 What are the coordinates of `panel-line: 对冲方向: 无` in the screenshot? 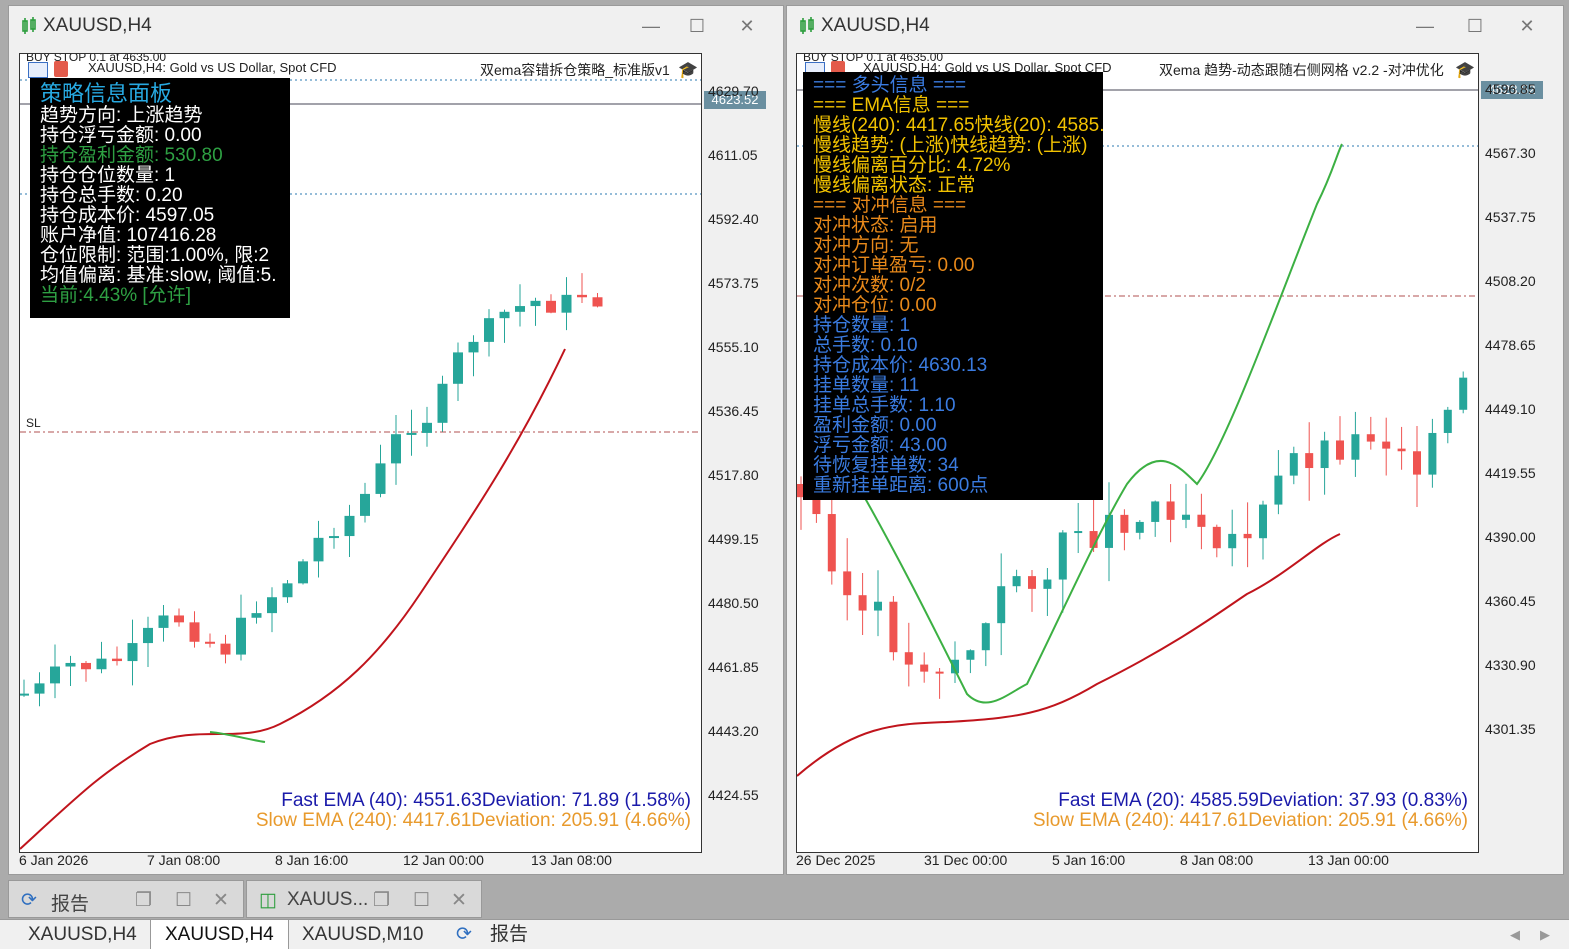 It's located at (866, 245).